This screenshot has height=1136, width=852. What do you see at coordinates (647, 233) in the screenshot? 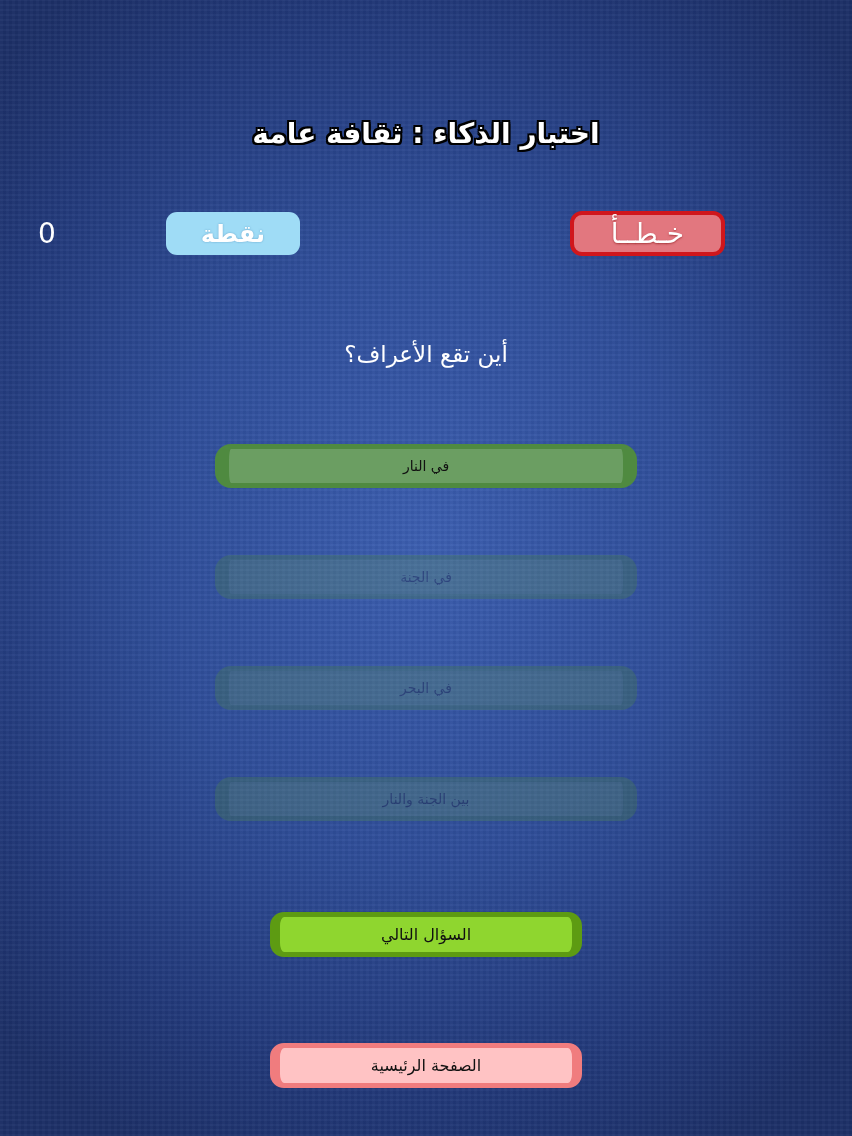
I see `result-badge: خـطــأ` at bounding box center [647, 233].